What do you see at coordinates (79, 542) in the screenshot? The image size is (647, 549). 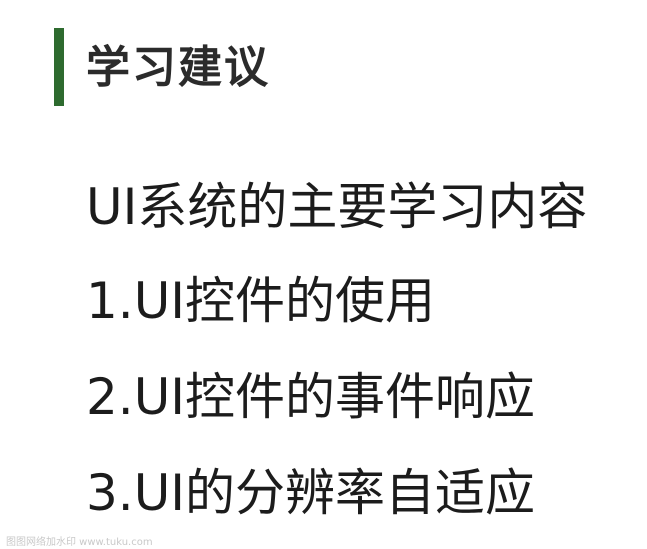 I see `watermark-text: 图图网络加水印 www.tuku.com` at bounding box center [79, 542].